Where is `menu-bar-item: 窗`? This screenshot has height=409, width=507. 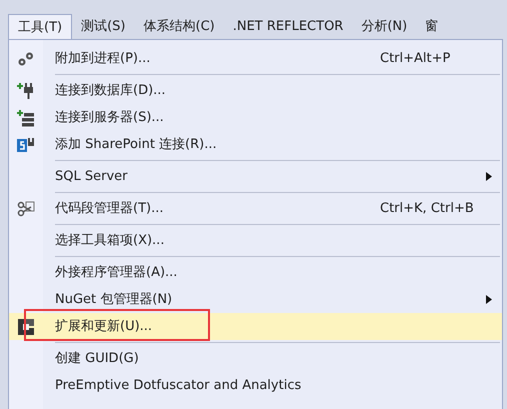
menu-bar-item: 窗 is located at coordinates (432, 27).